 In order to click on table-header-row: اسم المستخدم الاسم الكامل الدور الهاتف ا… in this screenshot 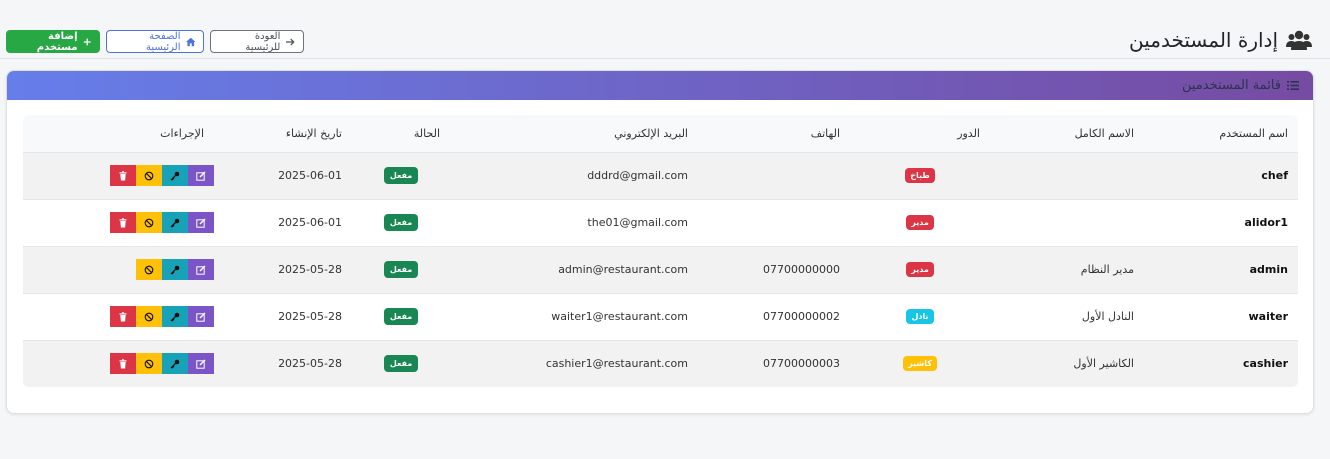, I will do `click(660, 133)`.